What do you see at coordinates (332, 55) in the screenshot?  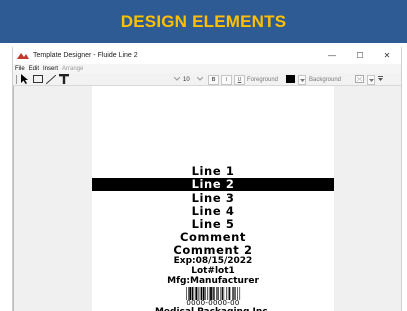 I see `minimize-button: —` at bounding box center [332, 55].